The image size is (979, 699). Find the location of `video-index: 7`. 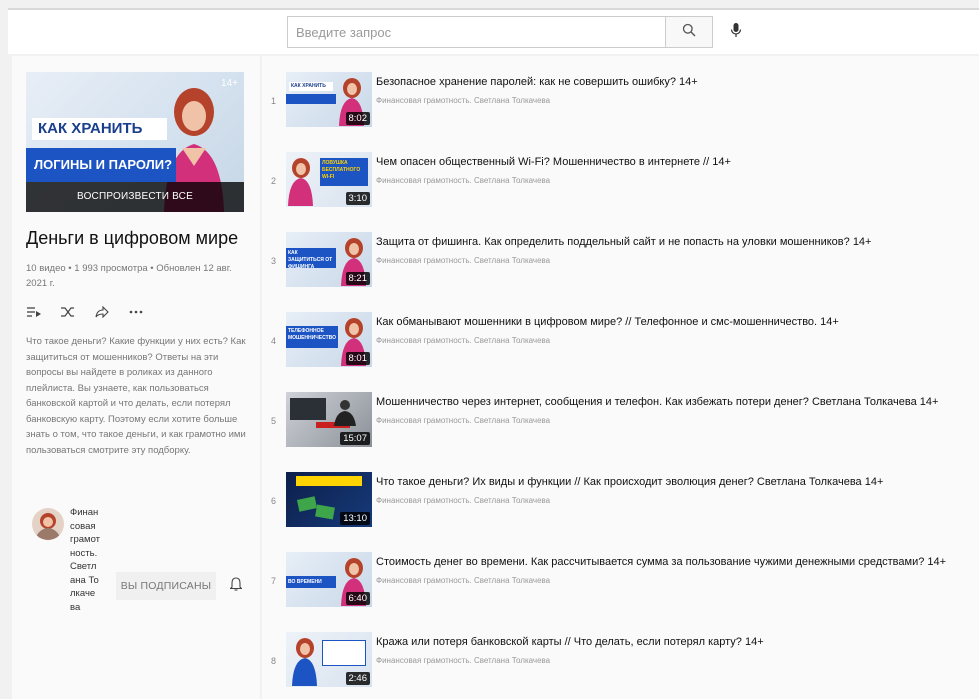

video-index: 7 is located at coordinates (274, 581).